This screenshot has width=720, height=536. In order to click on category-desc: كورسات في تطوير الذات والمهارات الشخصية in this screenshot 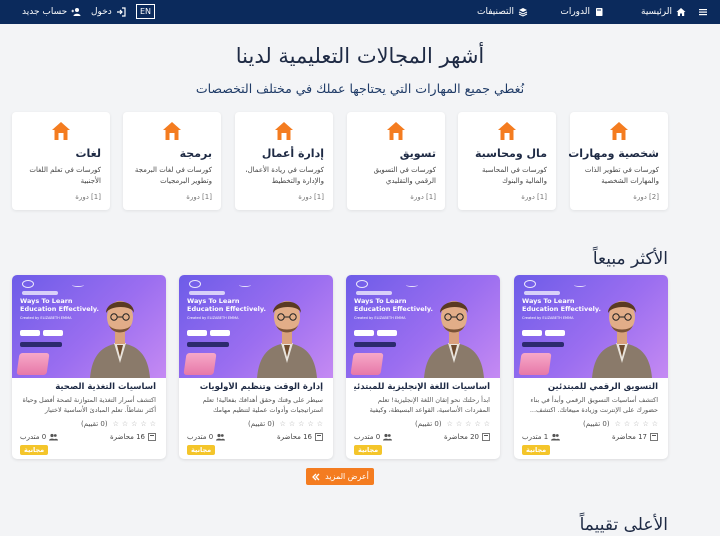, I will do `click(621, 175)`.